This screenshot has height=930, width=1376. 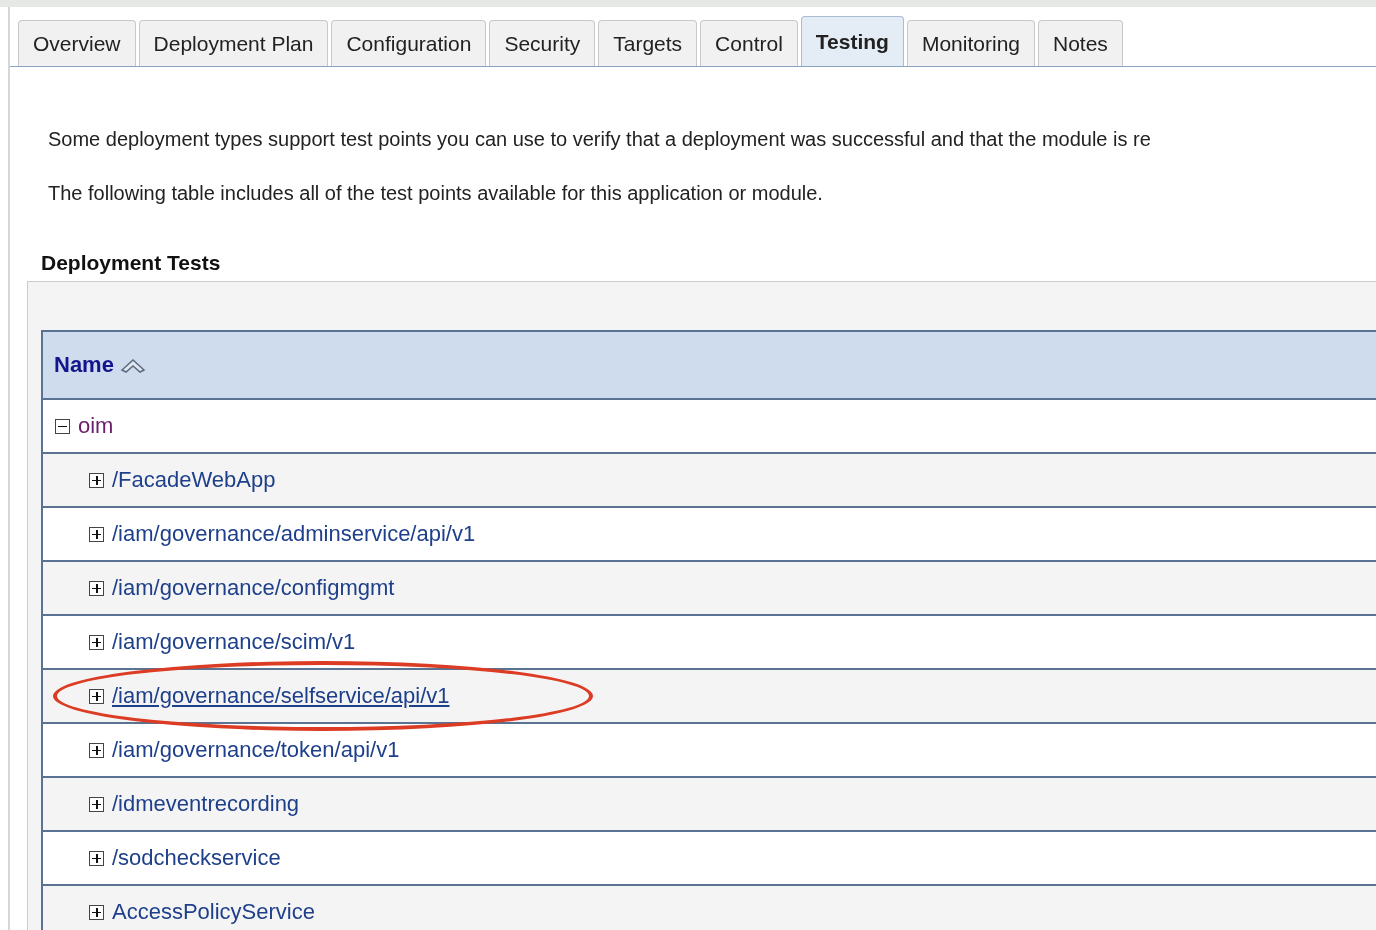 What do you see at coordinates (77, 43) in the screenshot?
I see `tab: Overview` at bounding box center [77, 43].